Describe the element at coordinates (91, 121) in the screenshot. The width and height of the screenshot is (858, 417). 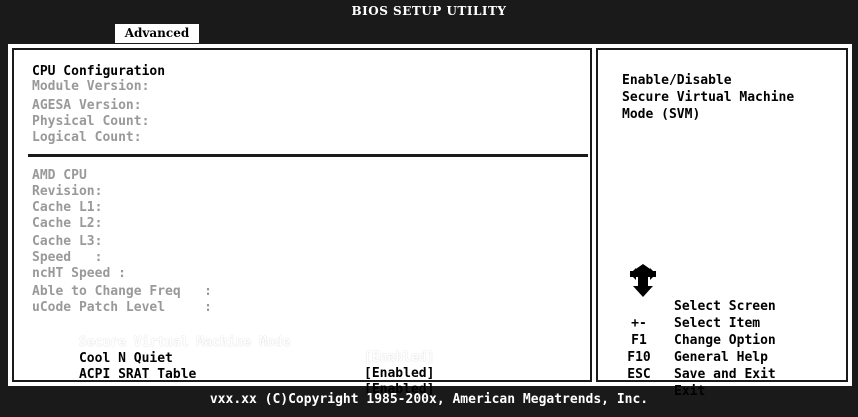
I see `info-physical-count: Physical Count:` at that location.